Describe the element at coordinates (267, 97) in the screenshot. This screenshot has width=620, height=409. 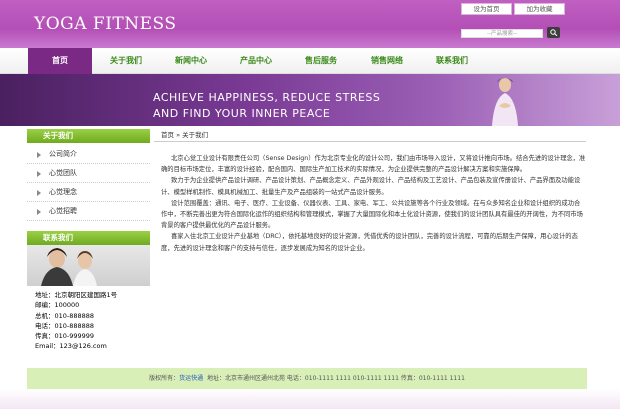
I see `banner-line-1: ACHIEVE HAPPINESS, REDUCE STRESS` at that location.